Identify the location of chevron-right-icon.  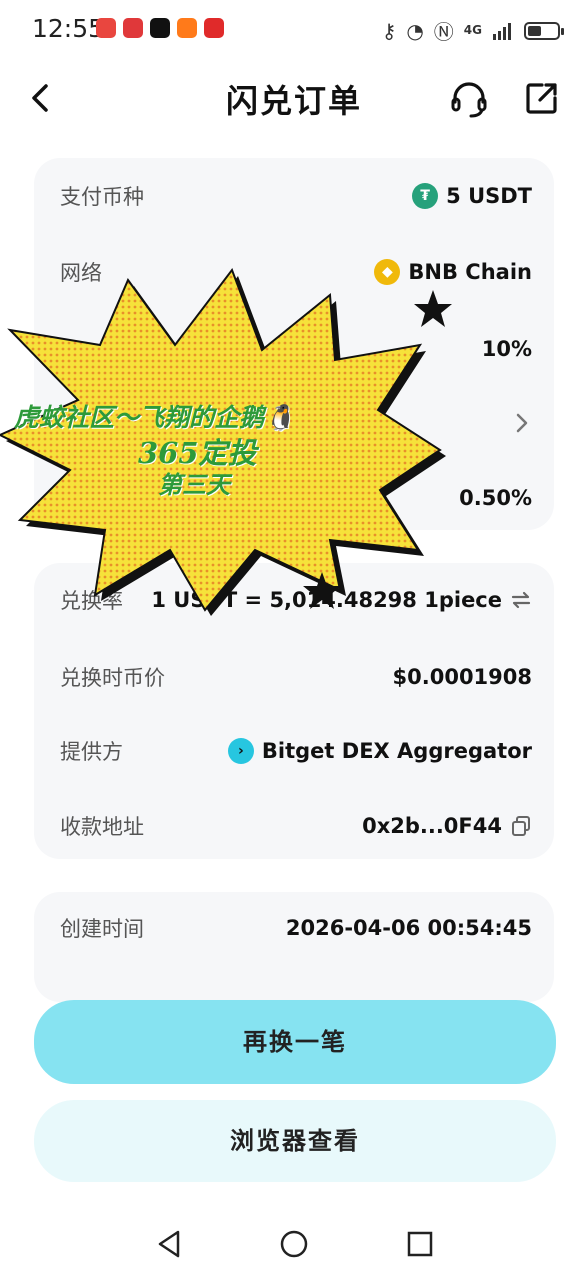
(522, 423).